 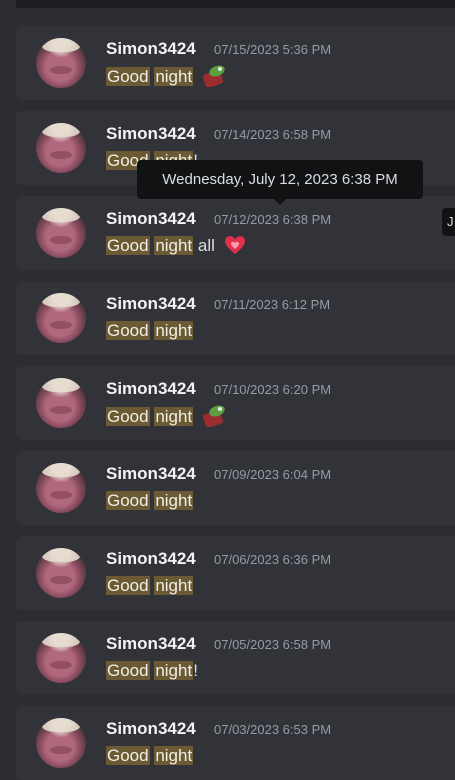 What do you see at coordinates (448, 222) in the screenshot?
I see `edge-tooltip: J` at bounding box center [448, 222].